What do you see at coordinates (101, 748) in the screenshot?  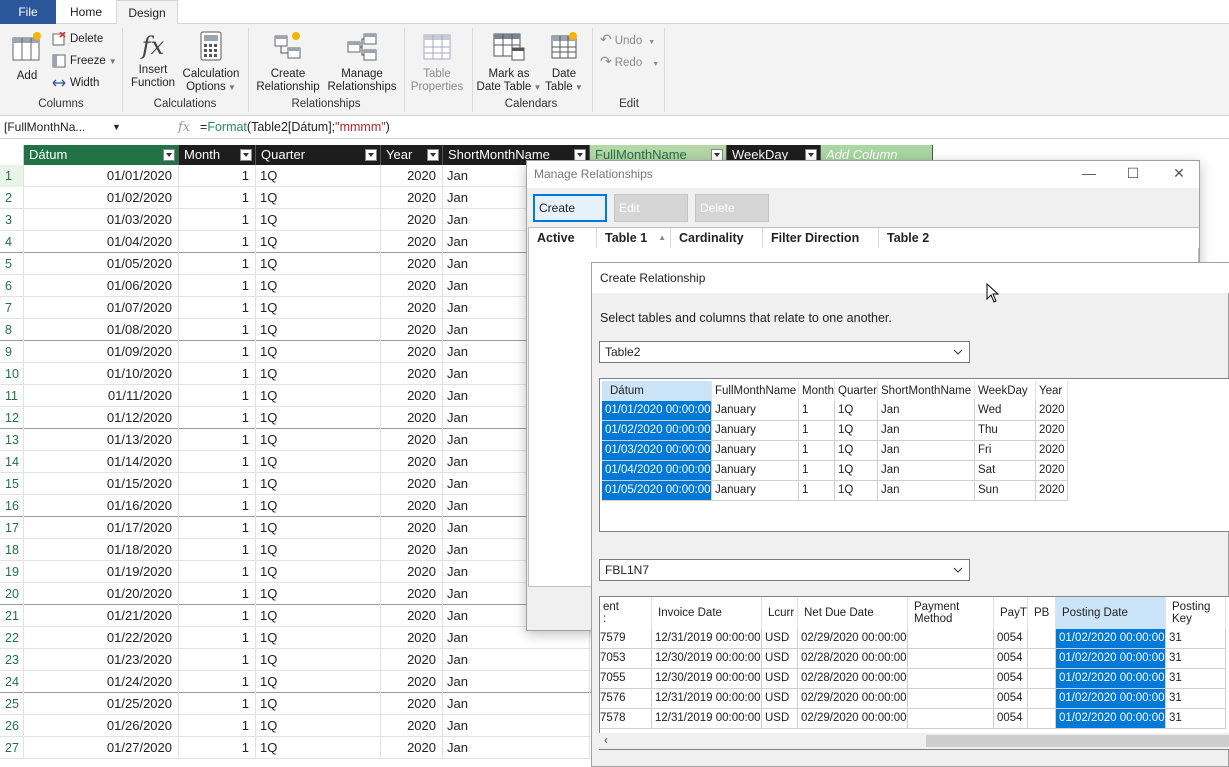 I see `cell-datum: 01/27/2020` at bounding box center [101, 748].